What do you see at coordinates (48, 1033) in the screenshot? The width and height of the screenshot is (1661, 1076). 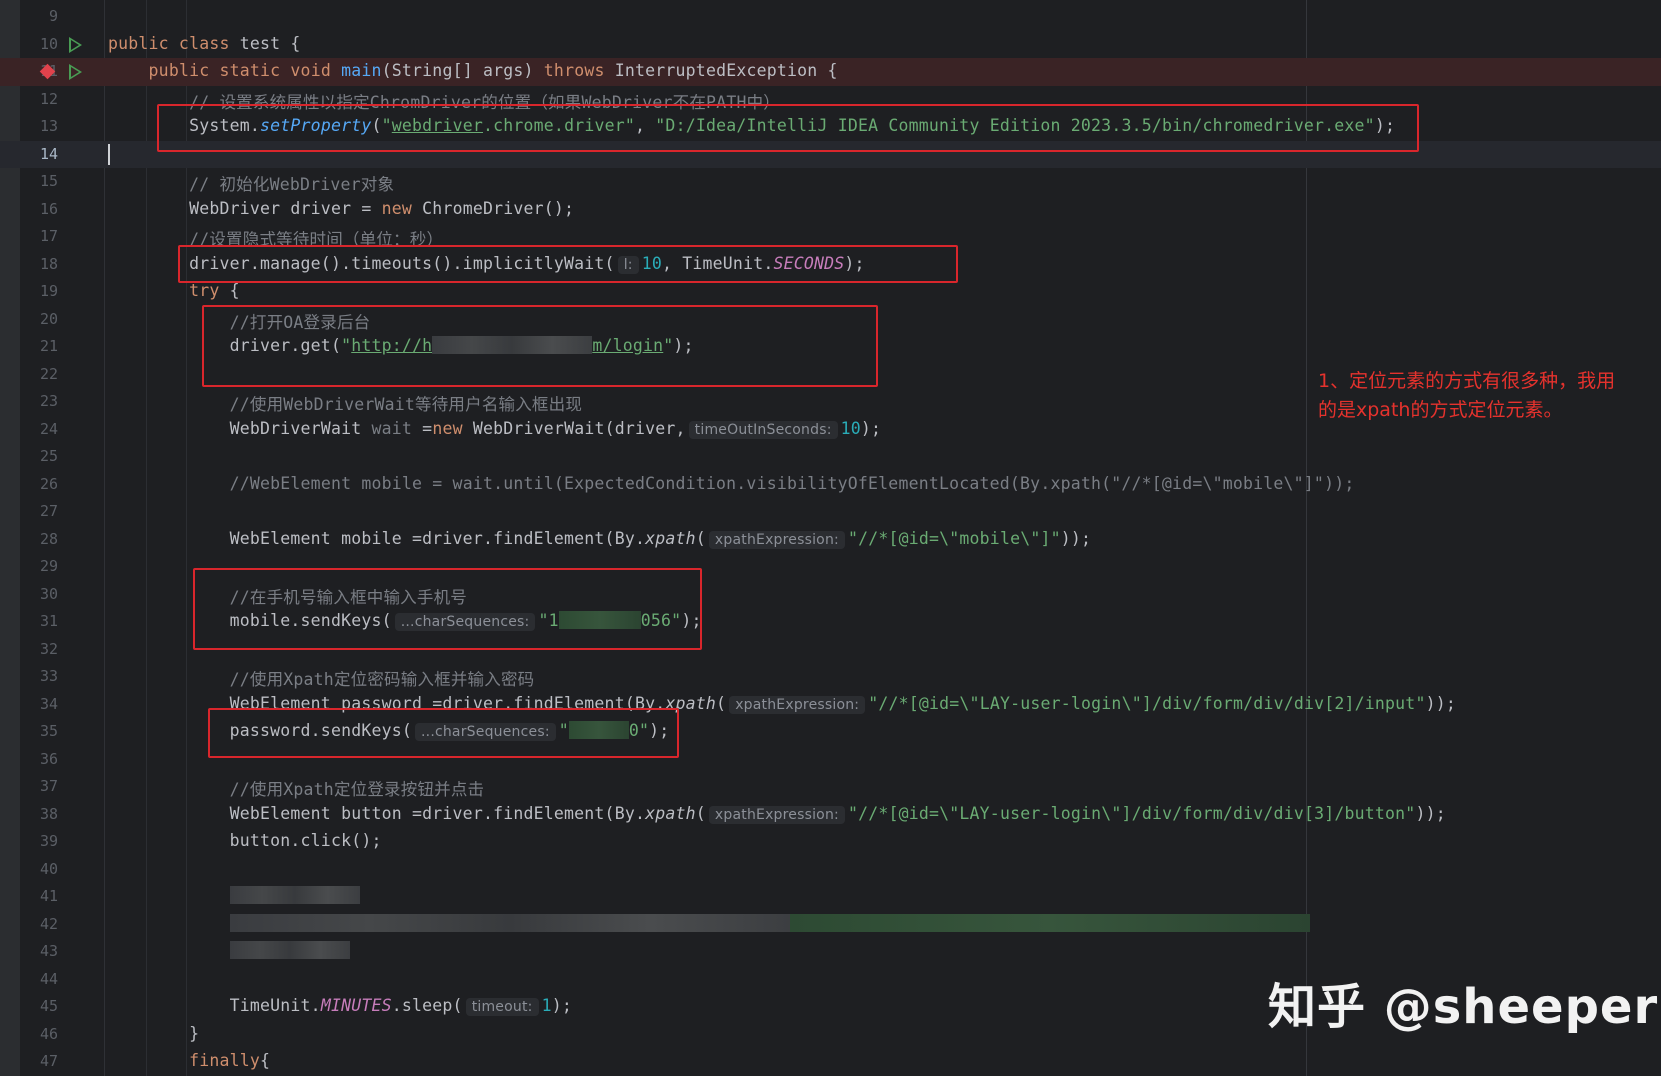 I see `line-number: 46` at bounding box center [48, 1033].